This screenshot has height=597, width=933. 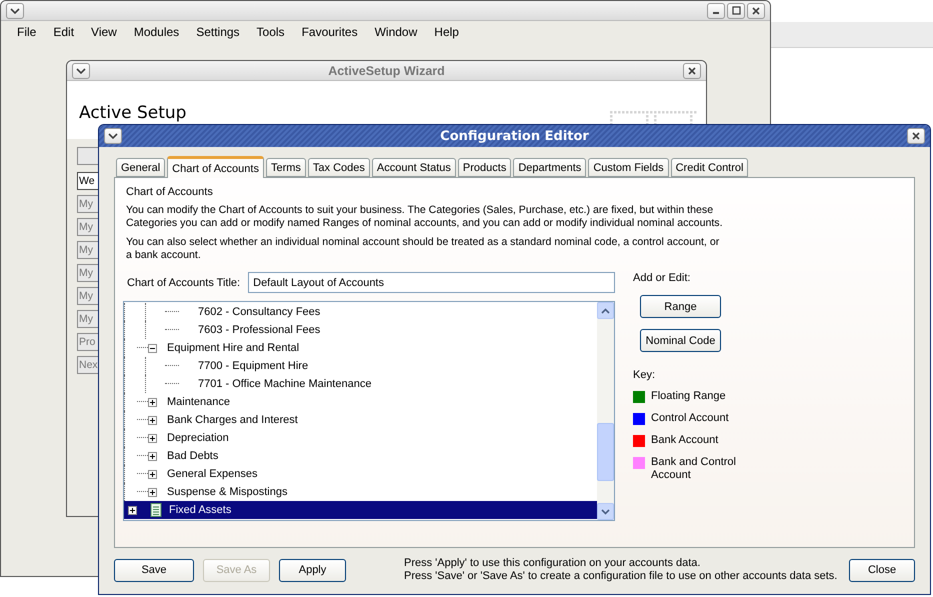 What do you see at coordinates (605, 411) in the screenshot?
I see `scrollbar` at bounding box center [605, 411].